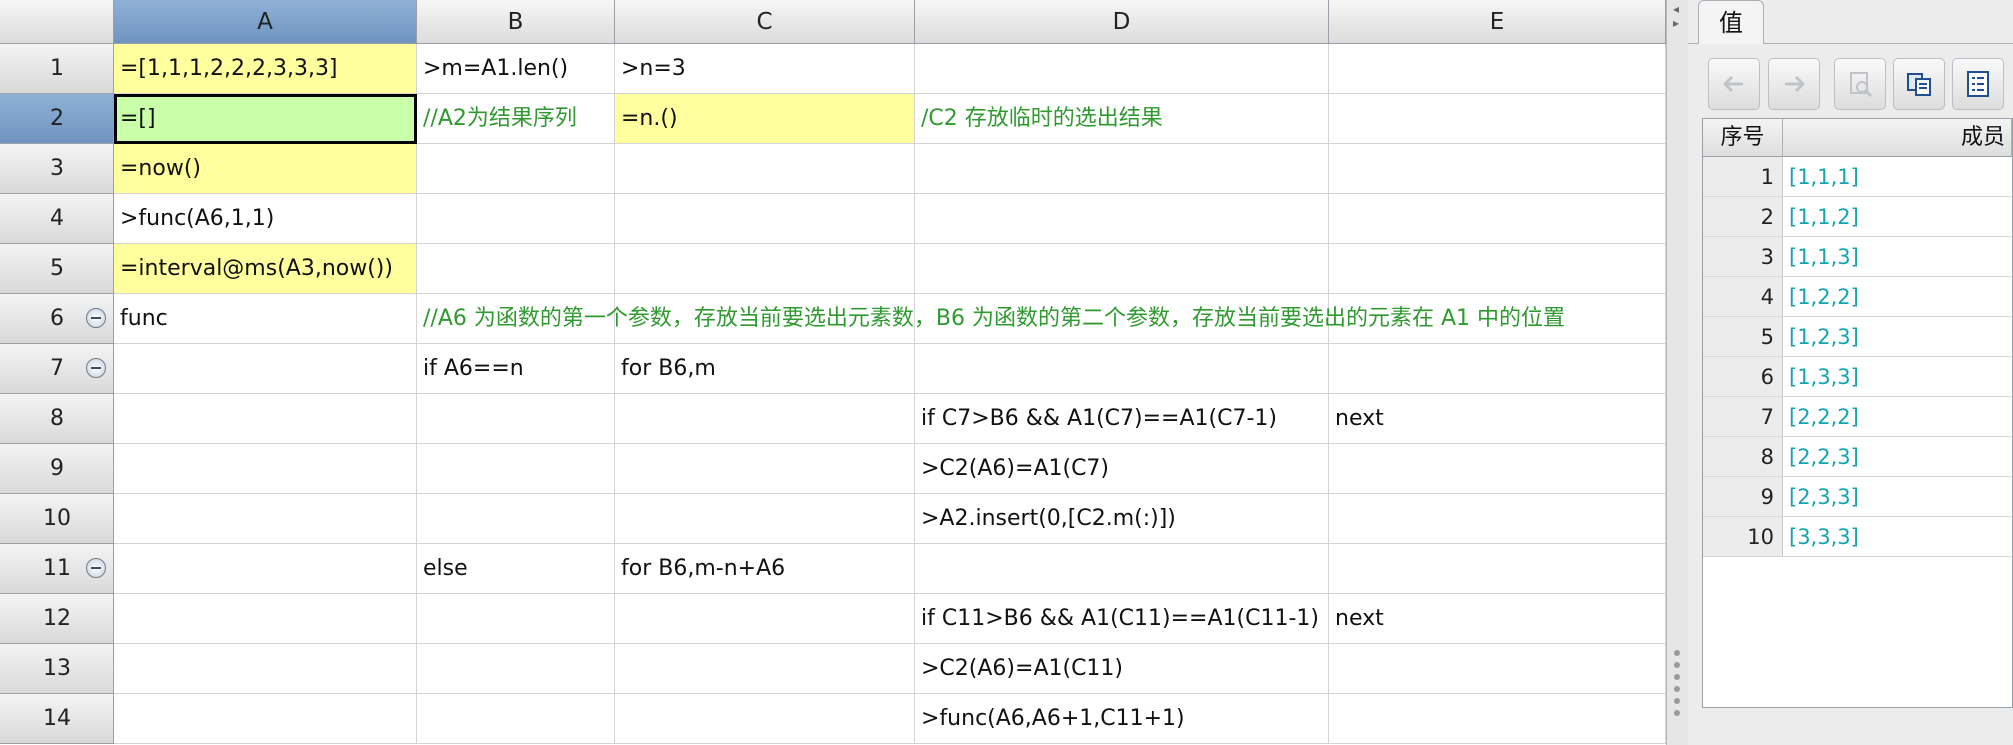 This screenshot has height=745, width=2013. Describe the element at coordinates (1794, 84) in the screenshot. I see `forward-button` at that location.